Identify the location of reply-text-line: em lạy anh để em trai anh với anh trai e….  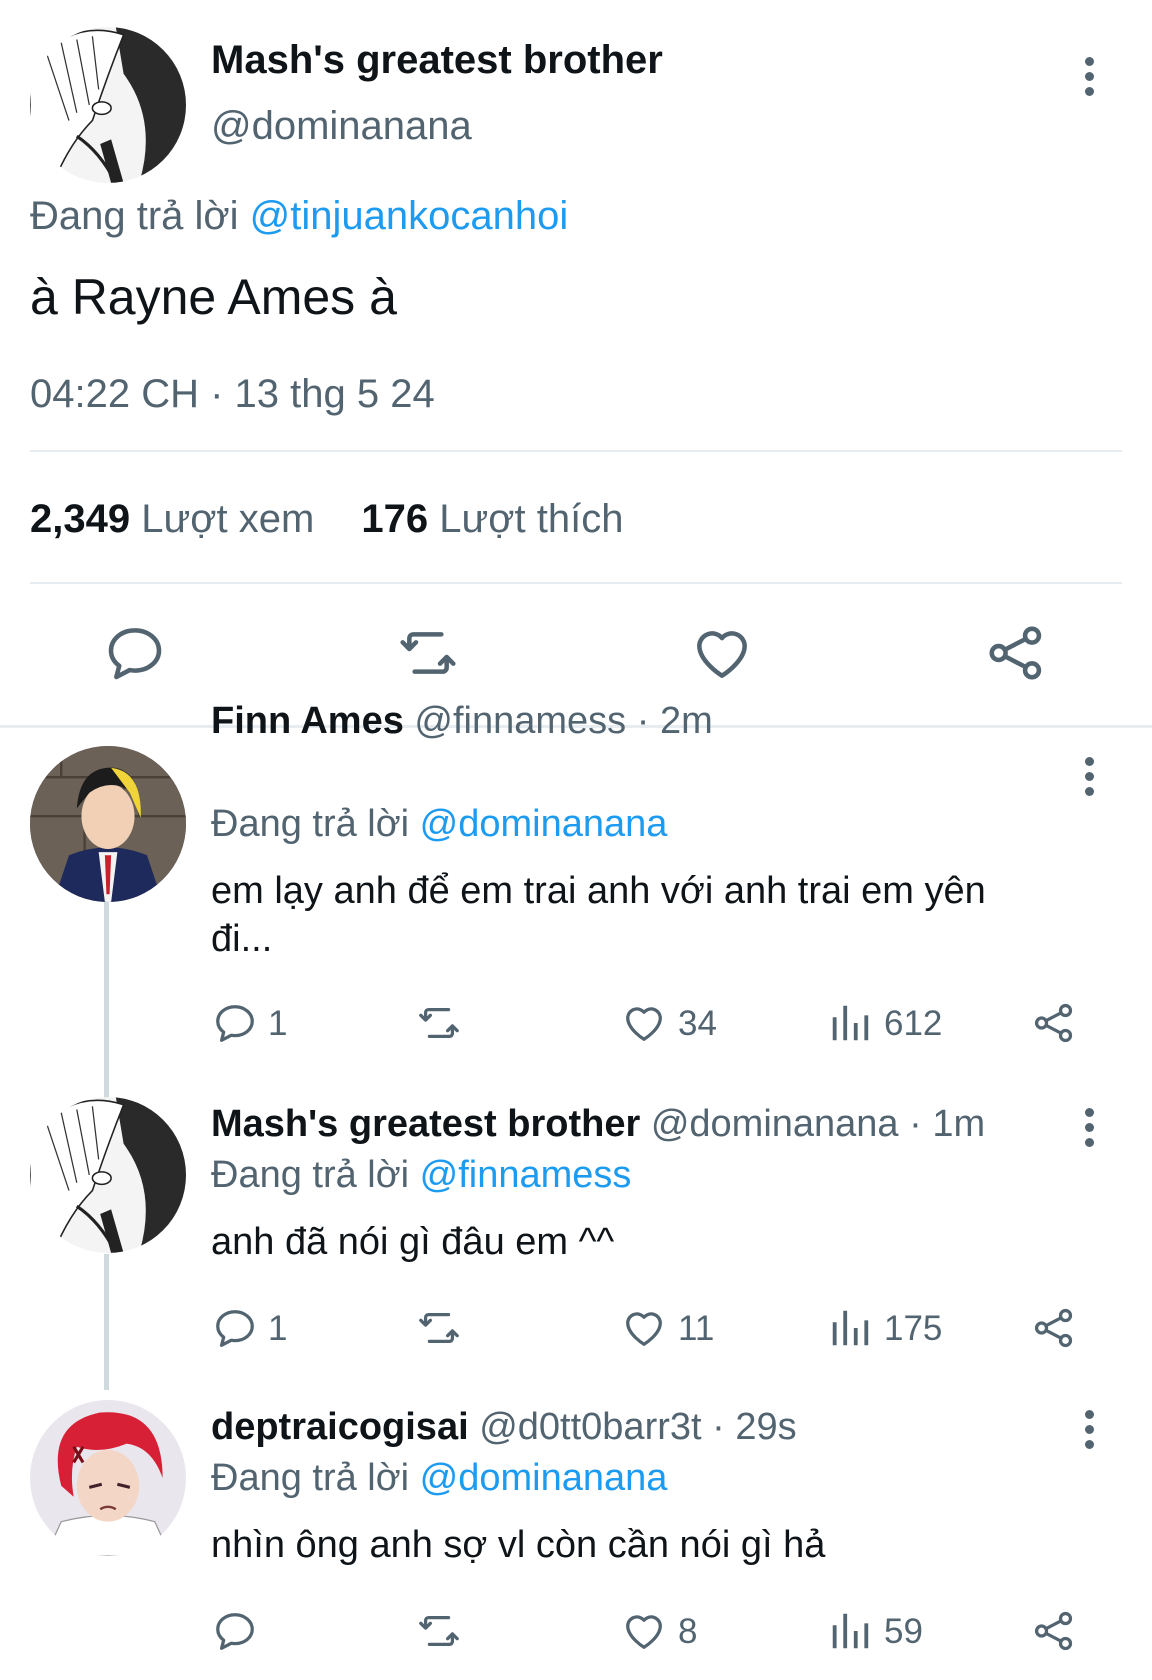
(598, 891).